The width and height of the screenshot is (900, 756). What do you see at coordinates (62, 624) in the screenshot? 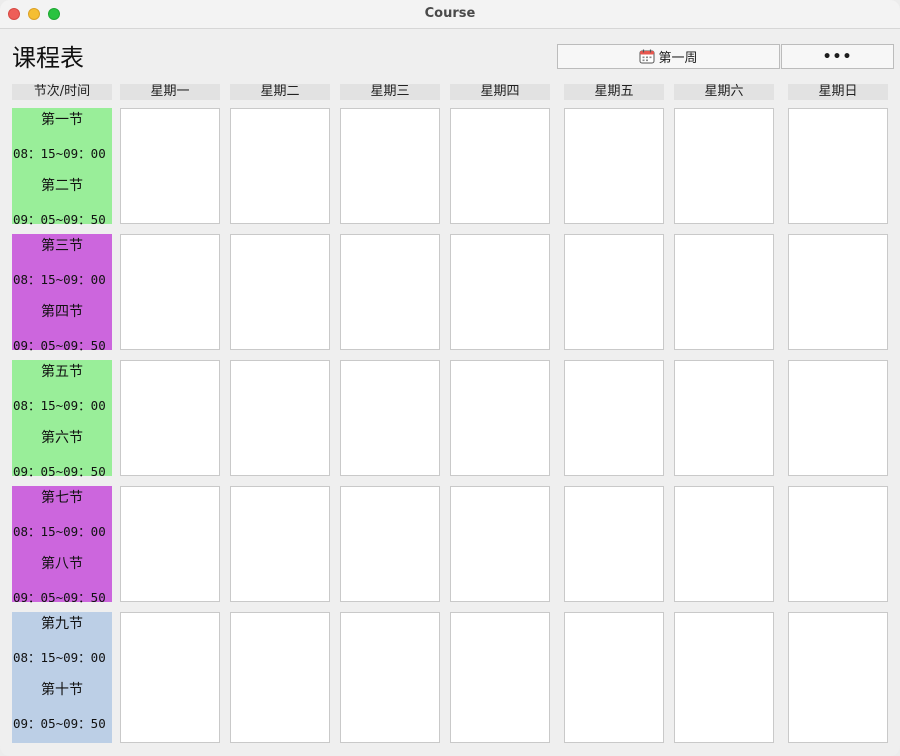
I see `period-label: 第九节` at bounding box center [62, 624].